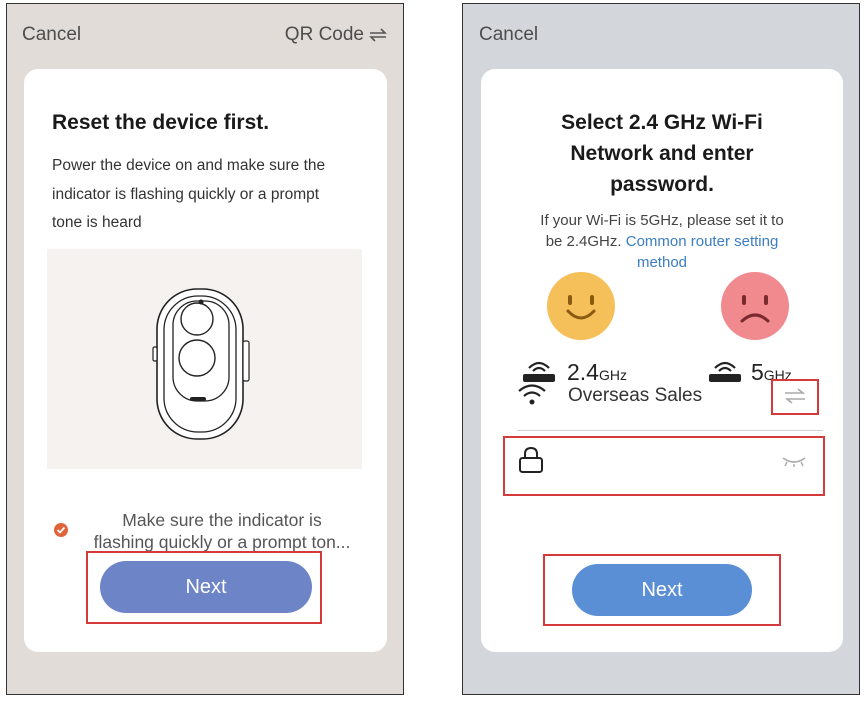  What do you see at coordinates (702, 241) in the screenshot?
I see `router-setting-link: Common router setting` at bounding box center [702, 241].